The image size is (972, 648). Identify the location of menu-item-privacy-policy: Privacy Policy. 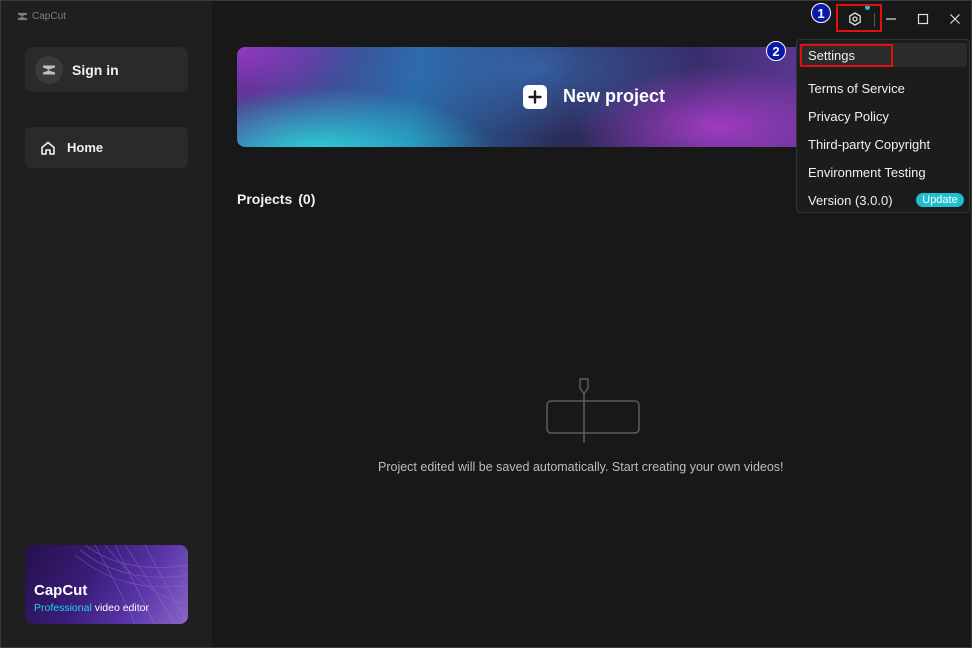
(848, 116).